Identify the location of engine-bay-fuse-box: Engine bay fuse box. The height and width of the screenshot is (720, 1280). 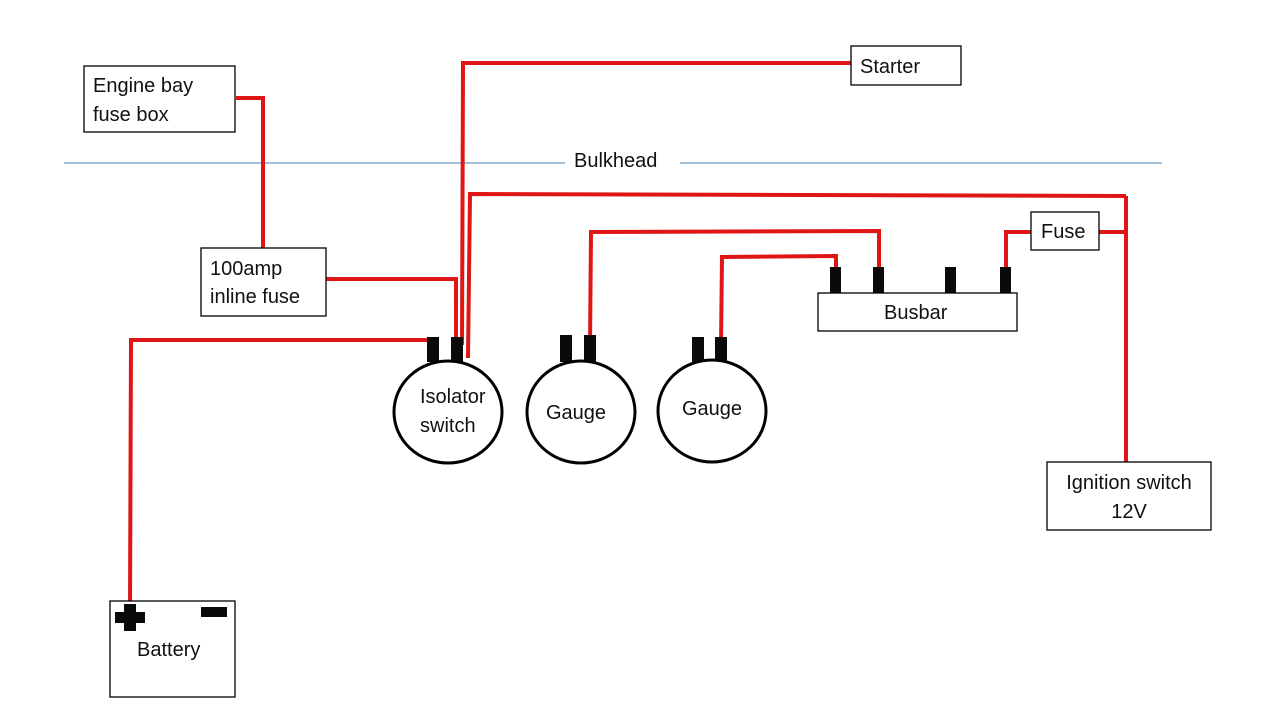
(159, 99).